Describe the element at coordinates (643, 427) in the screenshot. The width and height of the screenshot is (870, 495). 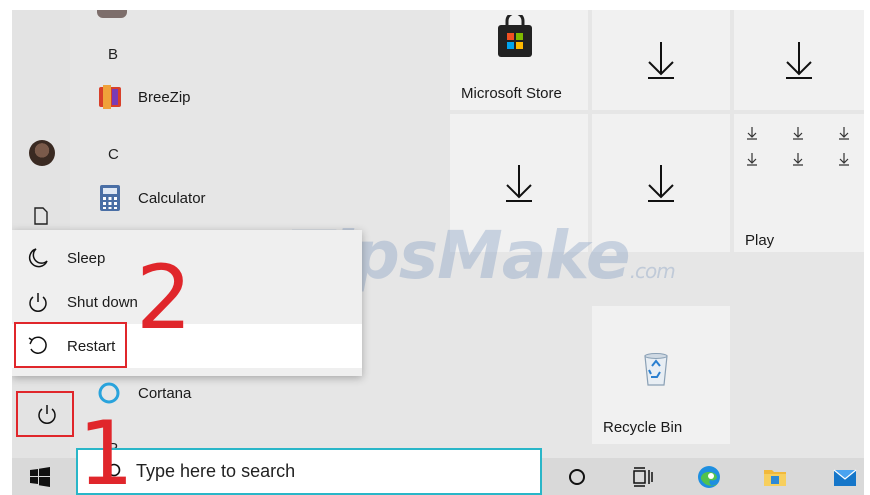
I see `tile-label-recycle-bin: Recycle Bin` at that location.